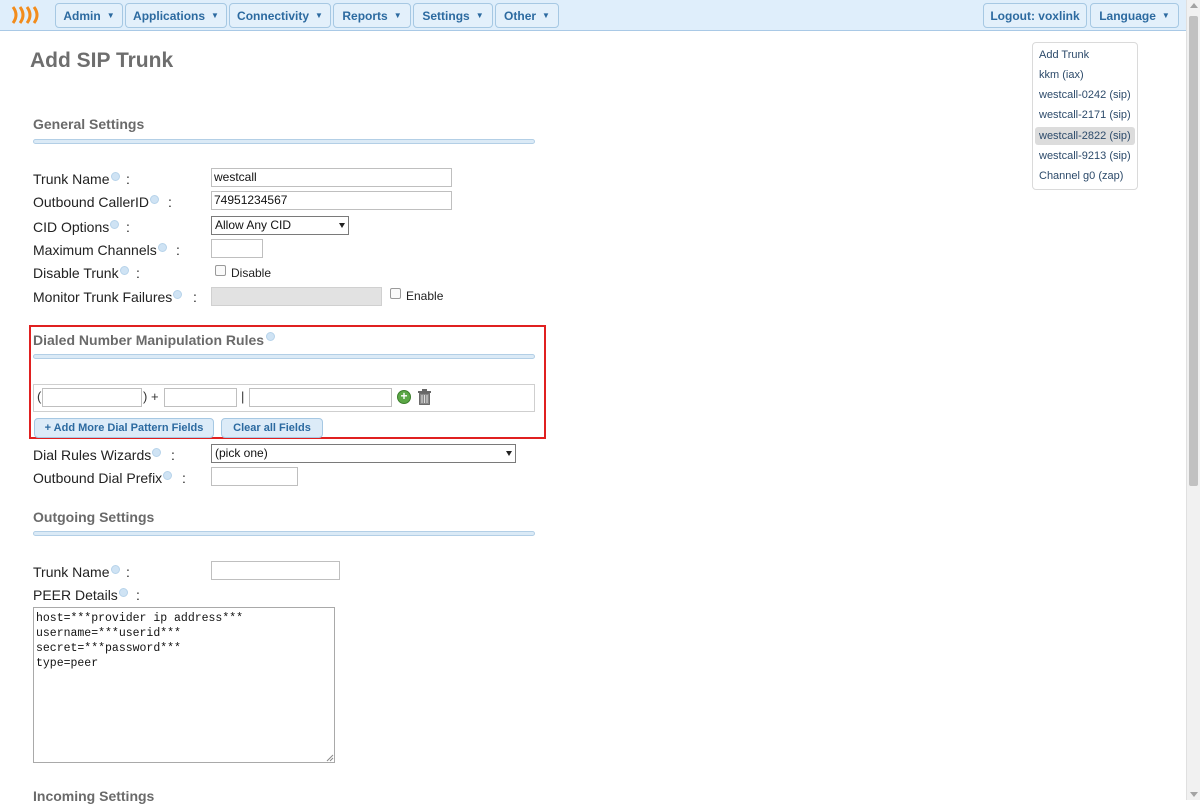  Describe the element at coordinates (108, 297) in the screenshot. I see `monitor-failures-label: Monitor Trunk Failures` at that location.